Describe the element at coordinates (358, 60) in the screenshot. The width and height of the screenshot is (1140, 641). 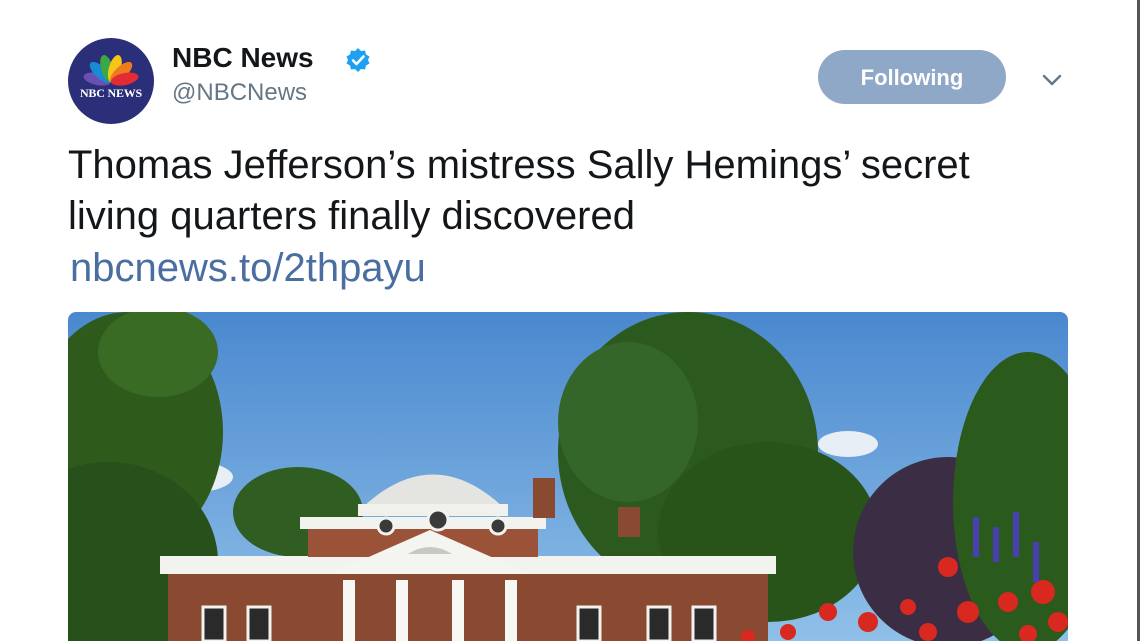
I see `verified-badge-icon` at that location.